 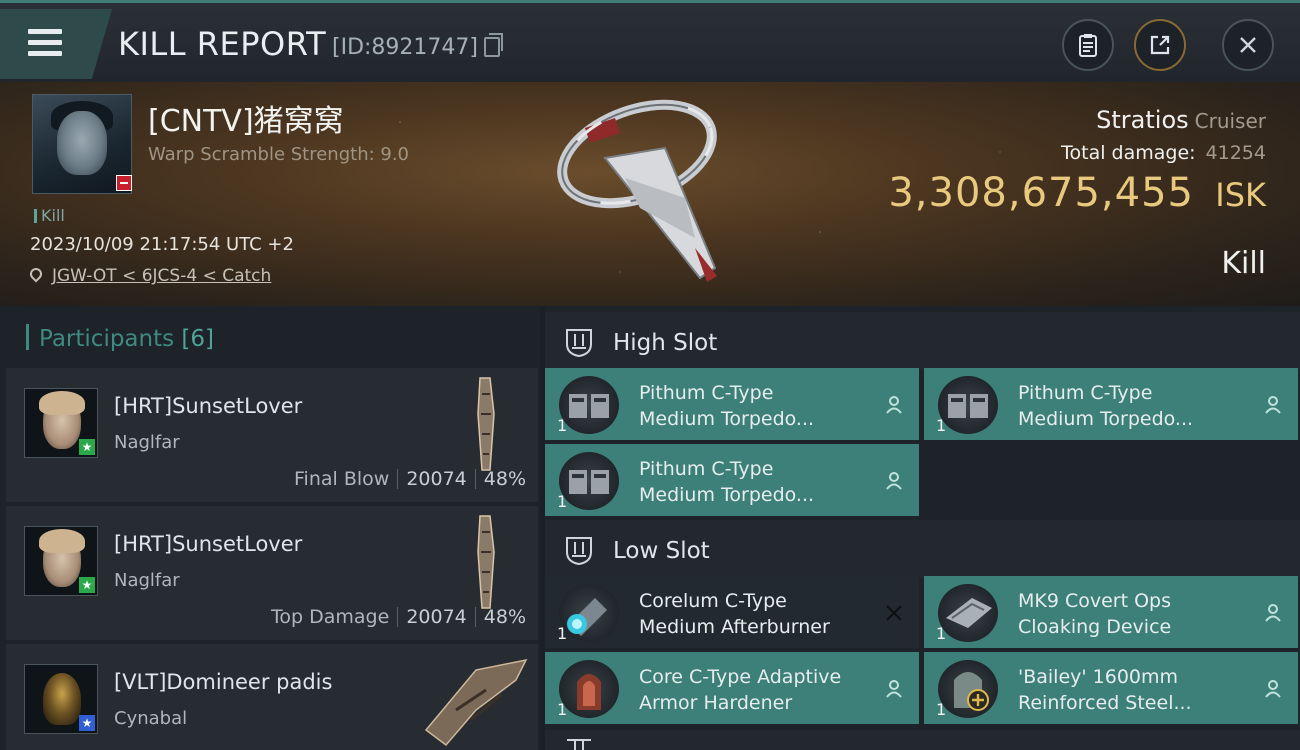 What do you see at coordinates (405, 47) in the screenshot?
I see `report-id: [ID:8921747]` at bounding box center [405, 47].